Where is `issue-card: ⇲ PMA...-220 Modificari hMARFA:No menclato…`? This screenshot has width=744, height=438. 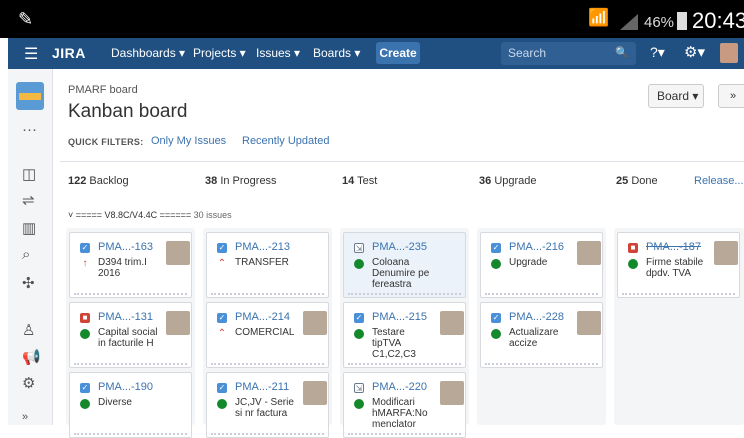 issue-card: ⇲ PMA...-220 Modificari hMARFA:No menclato… is located at coordinates (404, 405).